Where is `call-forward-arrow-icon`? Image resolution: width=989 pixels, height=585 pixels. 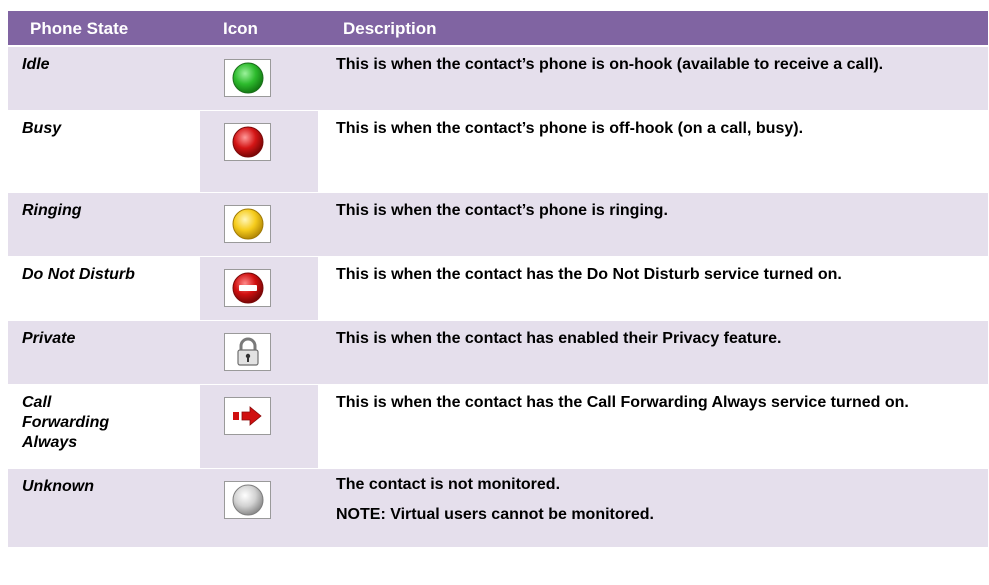
call-forward-arrow-icon is located at coordinates (247, 416).